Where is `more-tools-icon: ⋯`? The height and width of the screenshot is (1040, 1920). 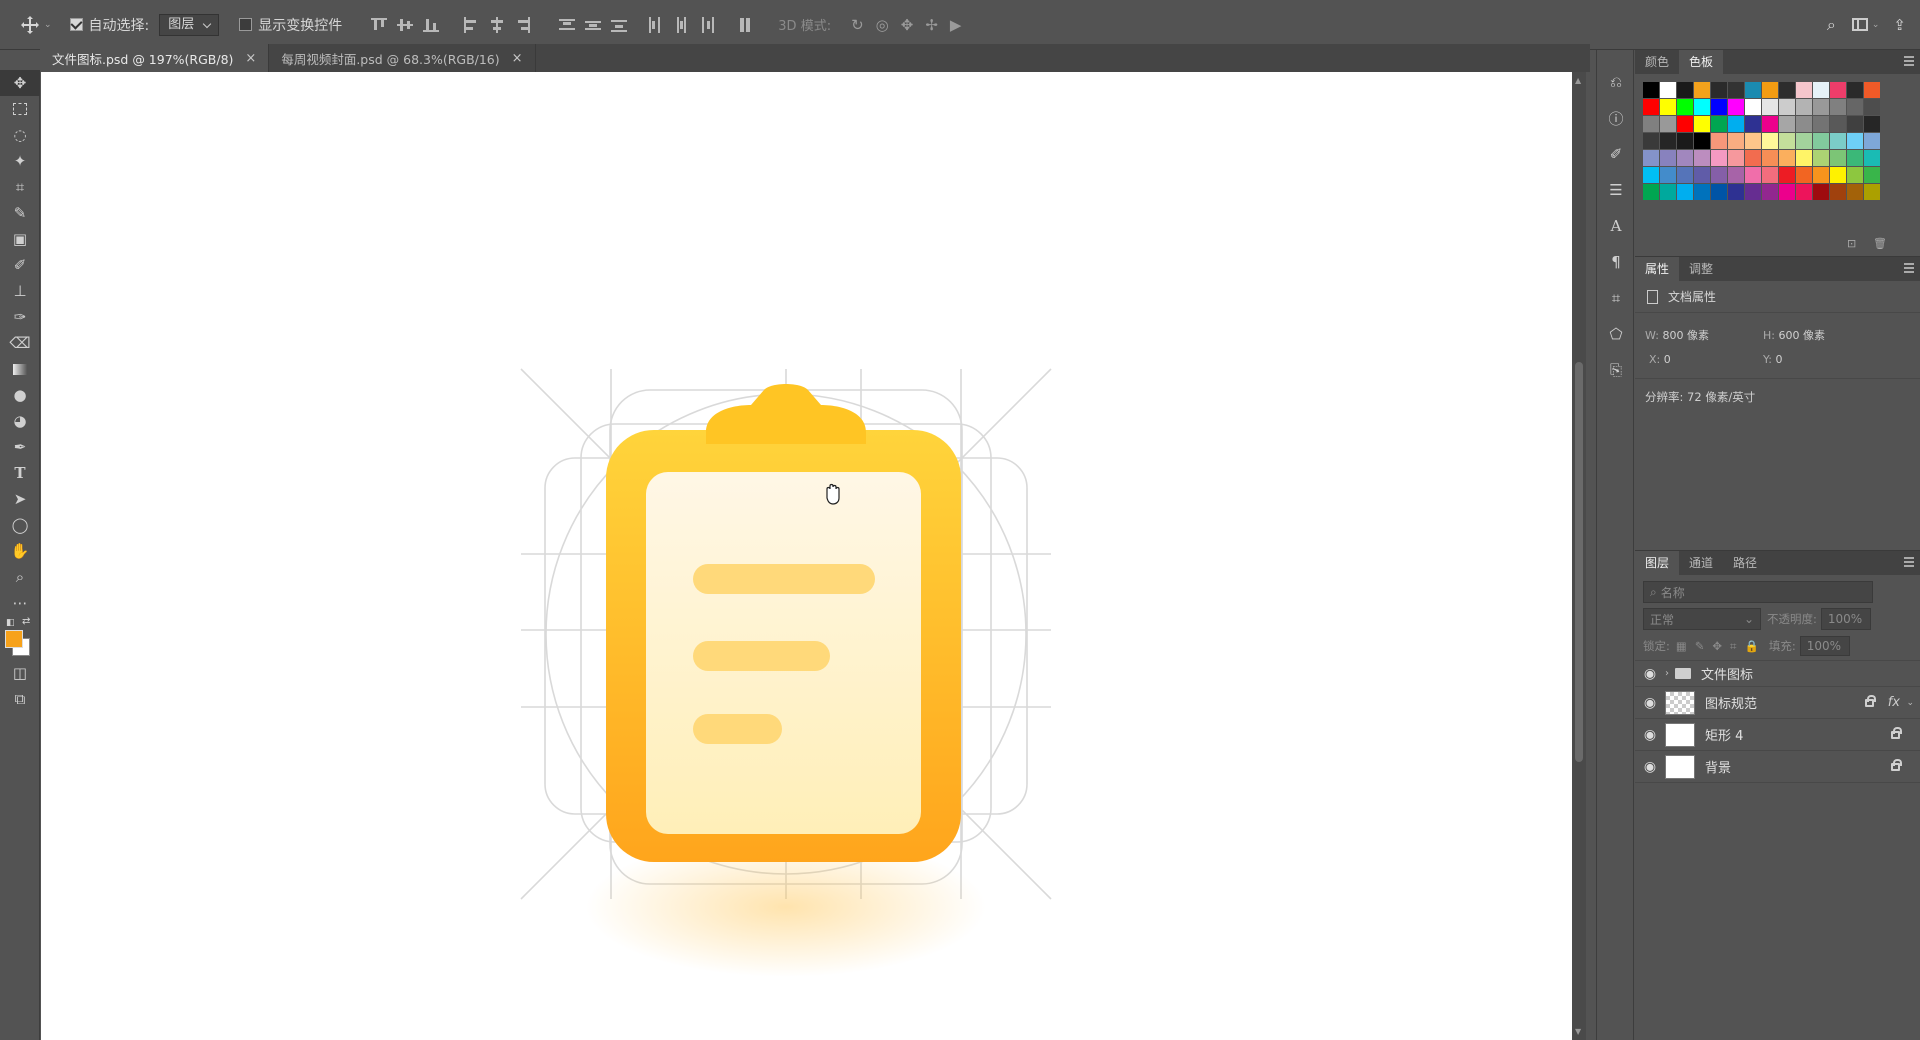
more-tools-icon: ⋯ is located at coordinates (20, 603).